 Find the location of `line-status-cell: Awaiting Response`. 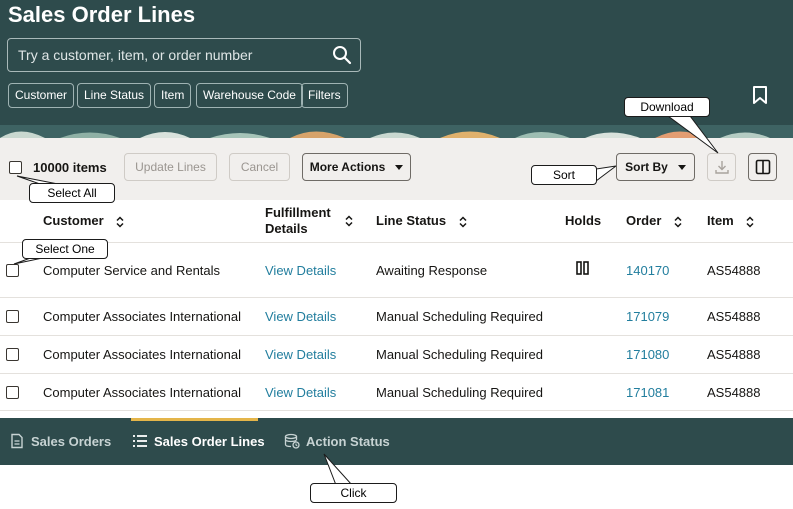

line-status-cell: Awaiting Response is located at coordinates (432, 270).